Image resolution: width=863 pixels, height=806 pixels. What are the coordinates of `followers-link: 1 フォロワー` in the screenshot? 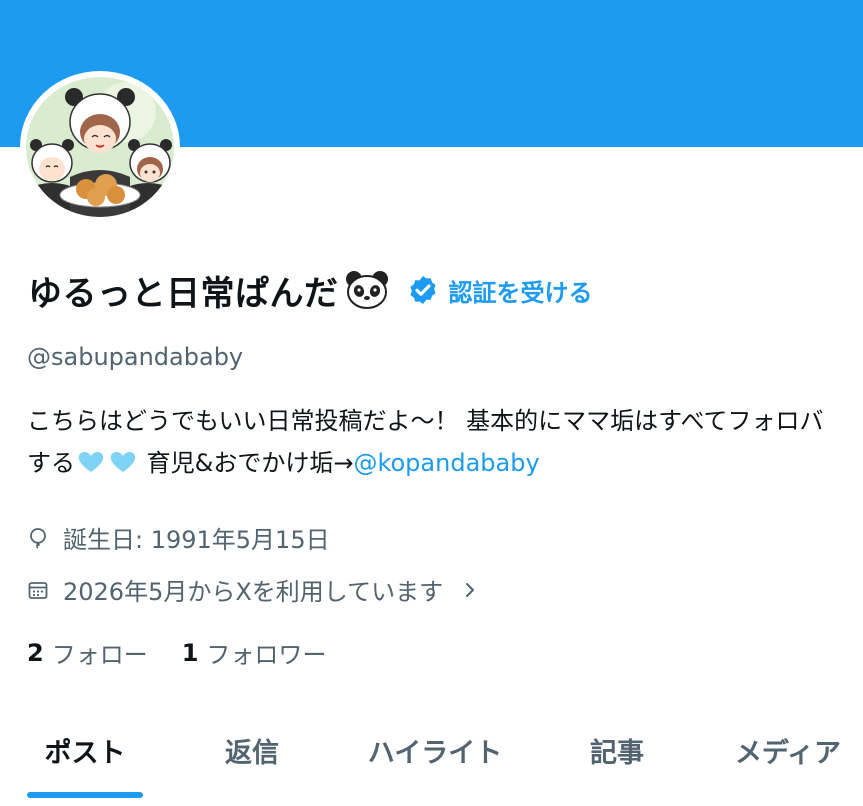 It's located at (254, 652).